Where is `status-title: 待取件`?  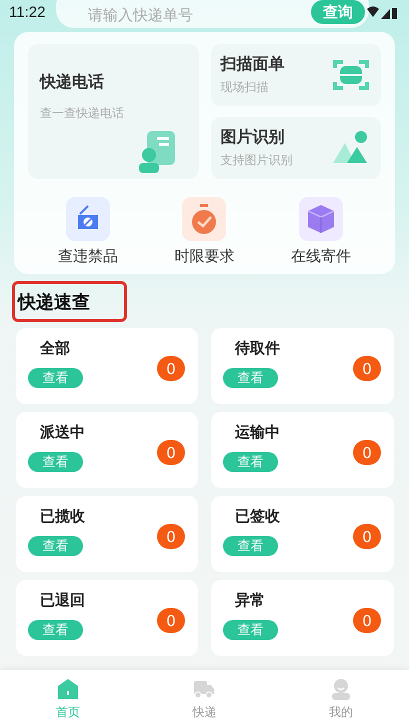
status-title: 待取件 is located at coordinates (257, 348).